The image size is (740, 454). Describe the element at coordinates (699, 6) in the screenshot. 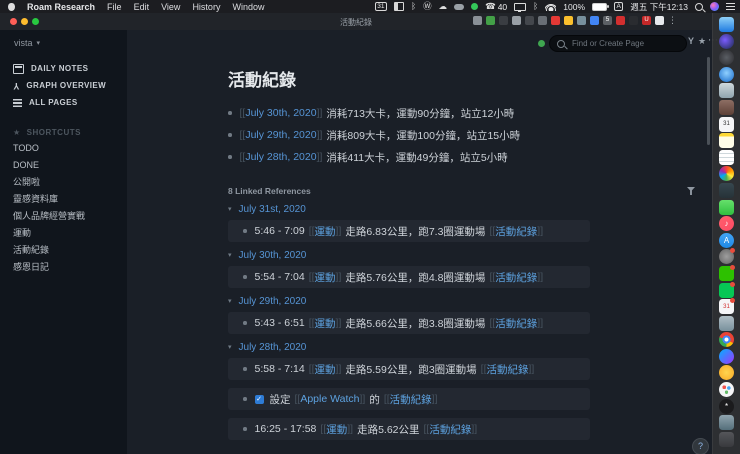

I see `spotlight-icon` at that location.